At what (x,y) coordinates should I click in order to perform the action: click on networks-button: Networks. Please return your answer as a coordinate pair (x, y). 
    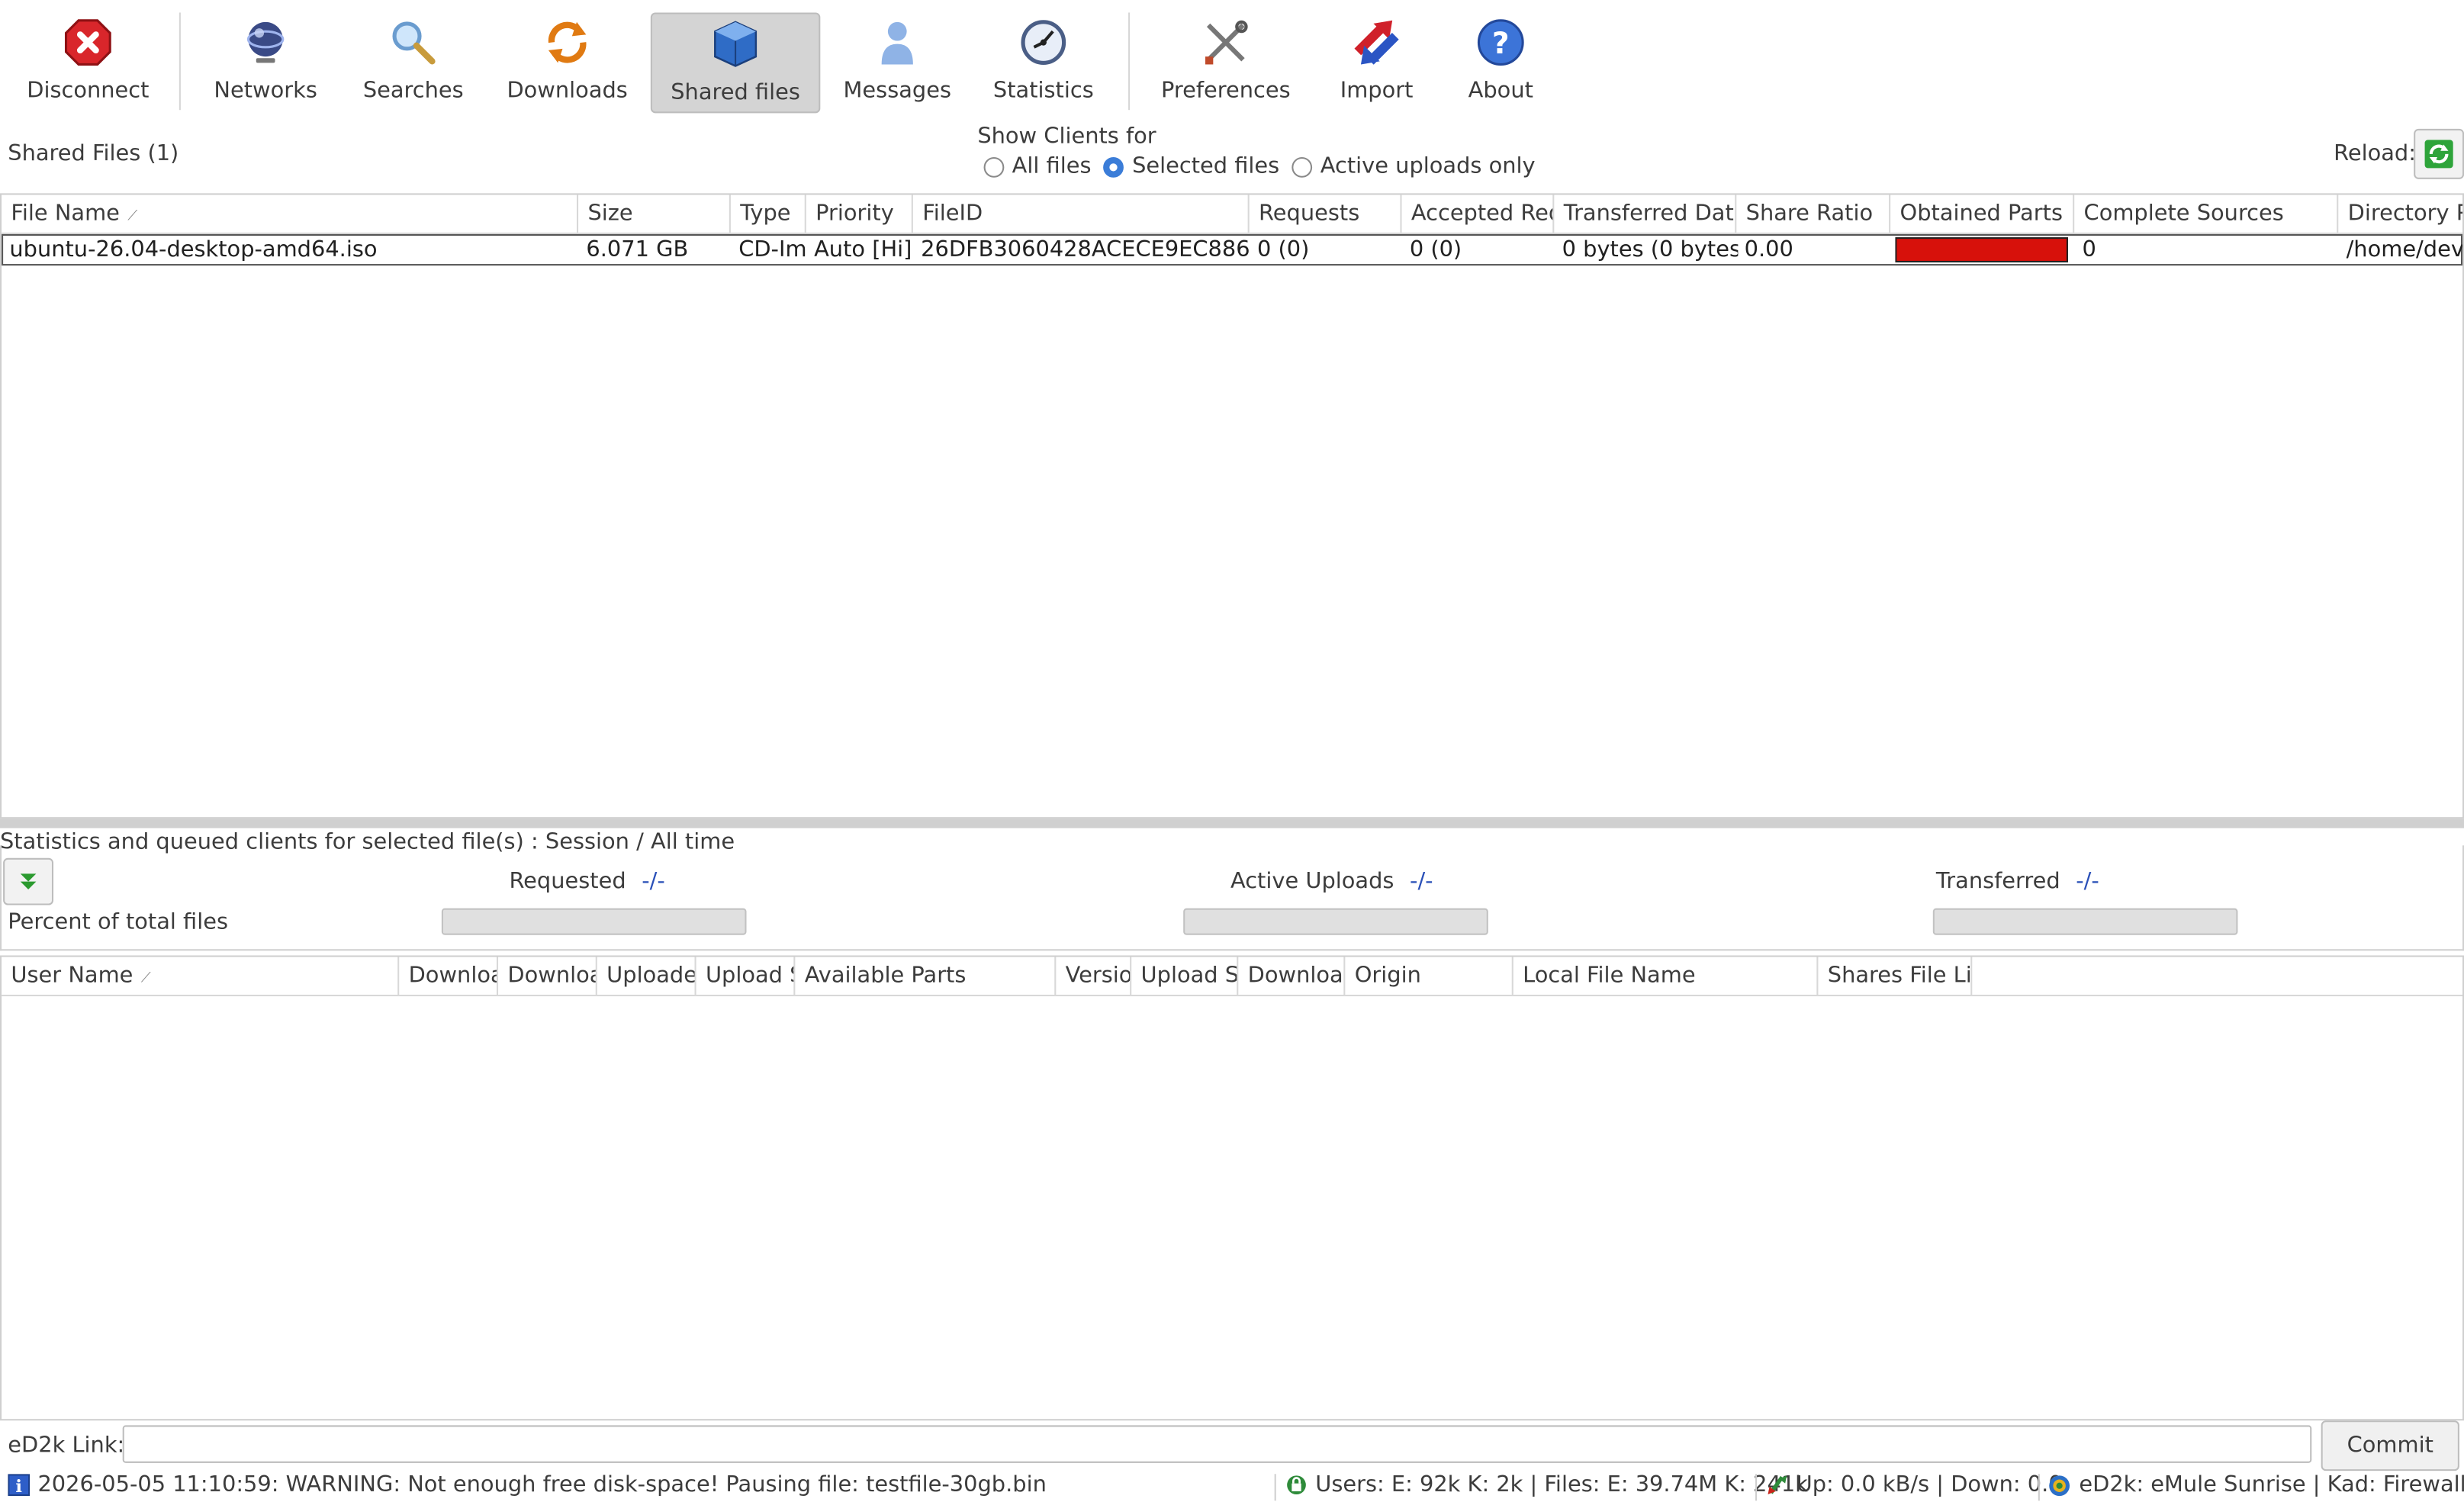
    Looking at the image, I should click on (265, 61).